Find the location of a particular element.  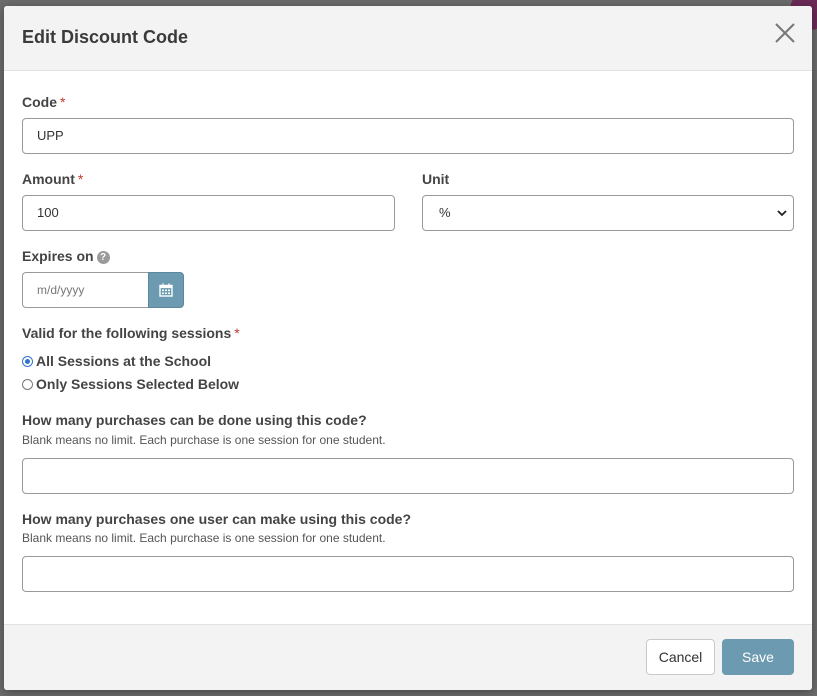

chevron-down-icon is located at coordinates (782, 213).